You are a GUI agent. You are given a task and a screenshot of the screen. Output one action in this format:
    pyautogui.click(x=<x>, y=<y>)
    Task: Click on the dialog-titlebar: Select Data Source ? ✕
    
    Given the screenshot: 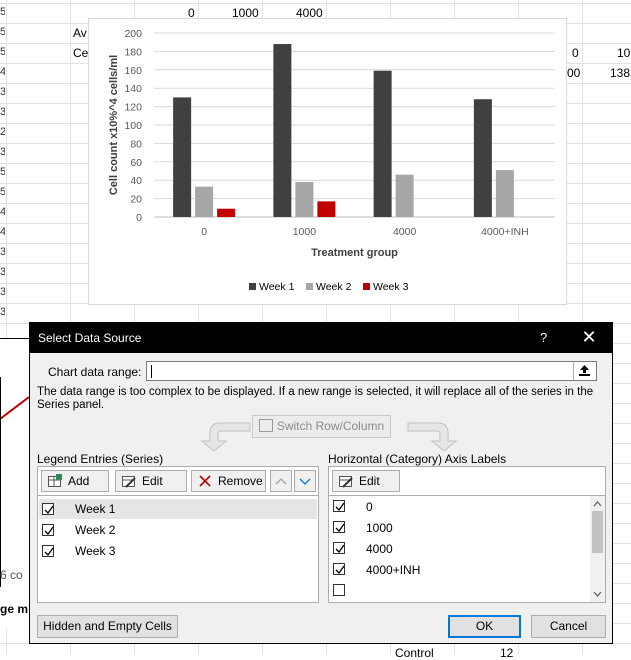 What is the action you would take?
    pyautogui.click(x=321, y=338)
    